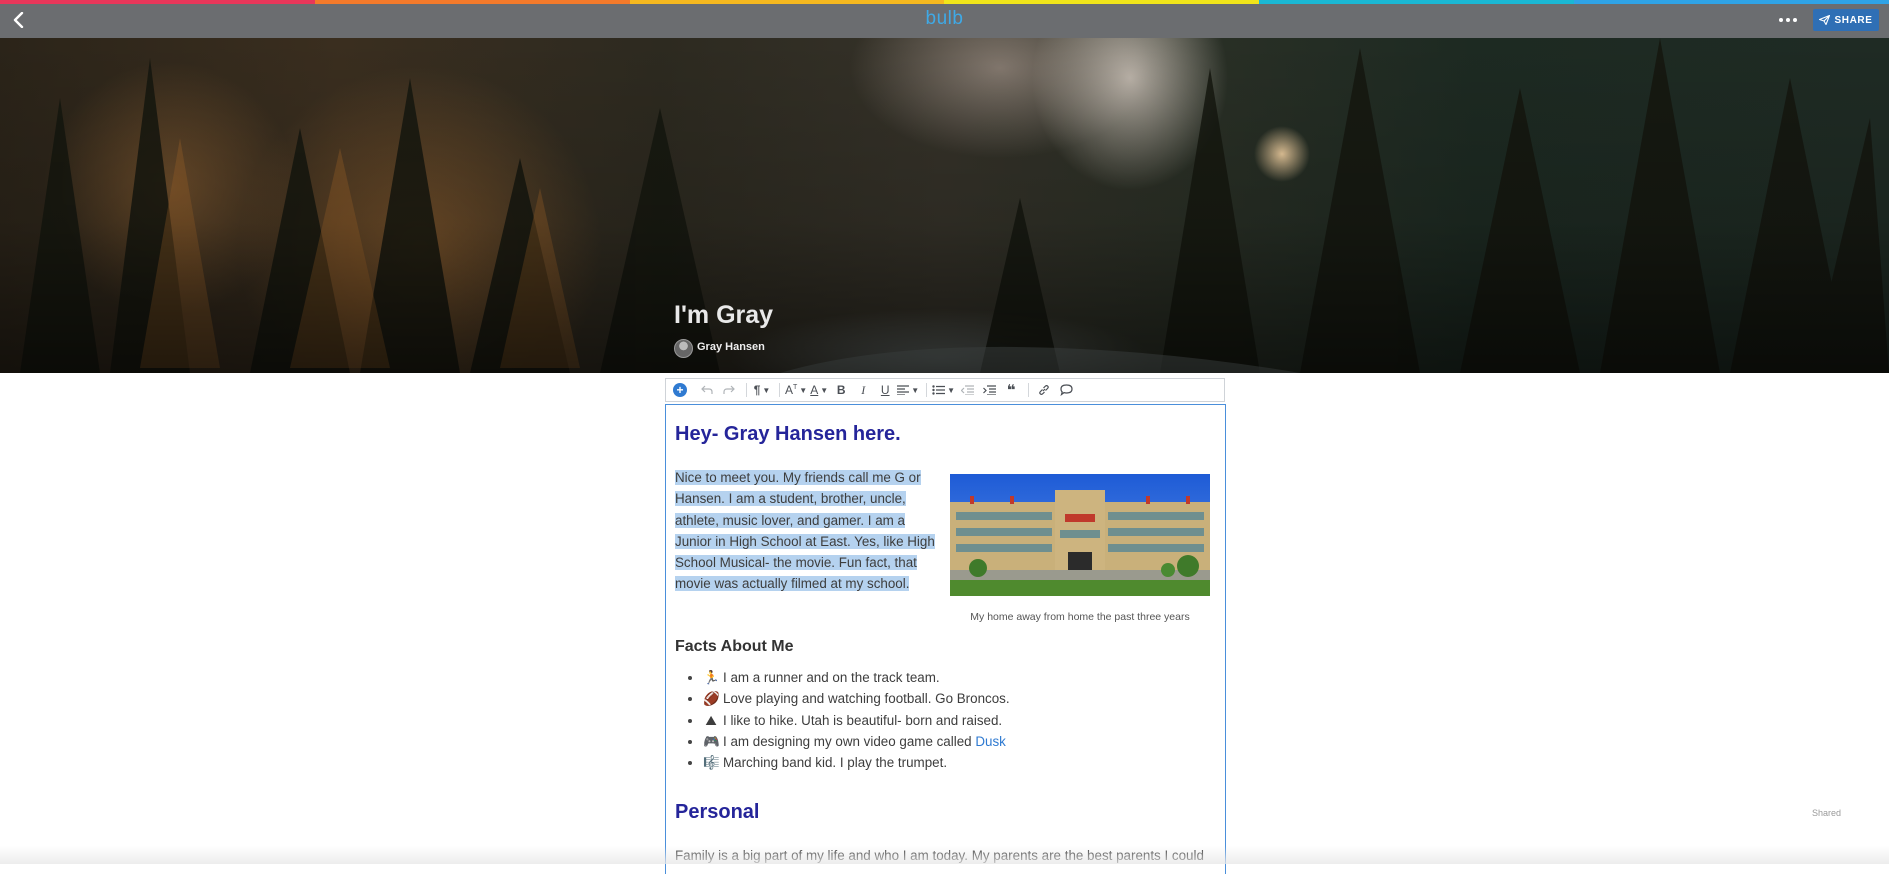 This screenshot has width=1889, height=874. I want to click on share-button: SHARE, so click(1846, 20).